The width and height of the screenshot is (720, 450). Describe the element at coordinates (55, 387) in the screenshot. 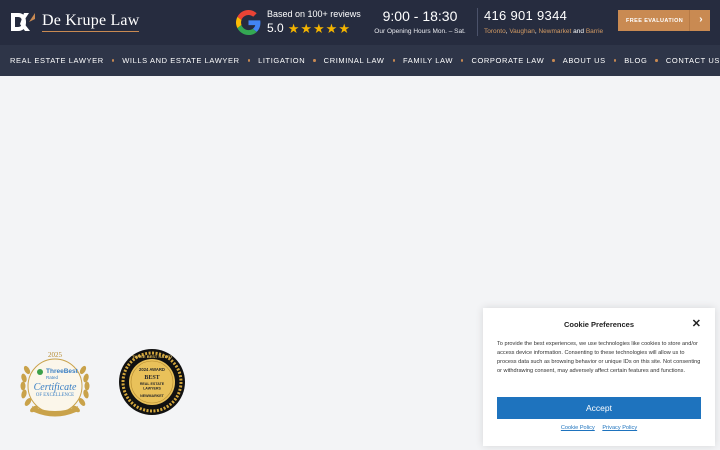

I see `badge-certificate-title: Certificate` at that location.